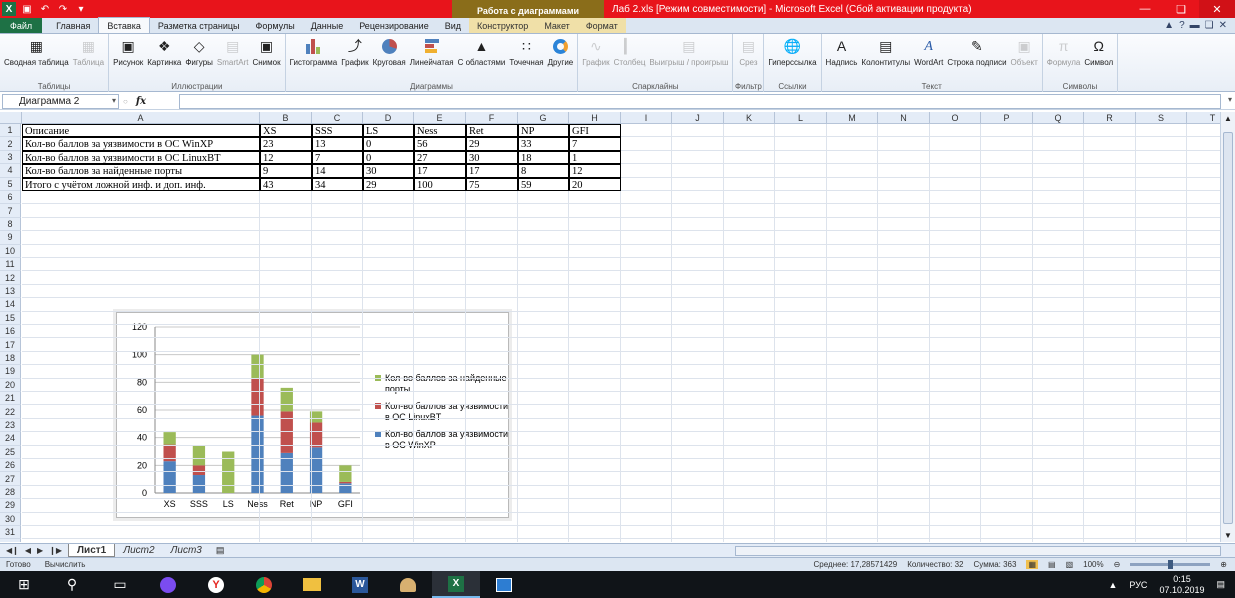 Image resolution: width=1235 pixels, height=598 pixels. What do you see at coordinates (1007, 118) in the screenshot?
I see `column-header: P` at bounding box center [1007, 118].